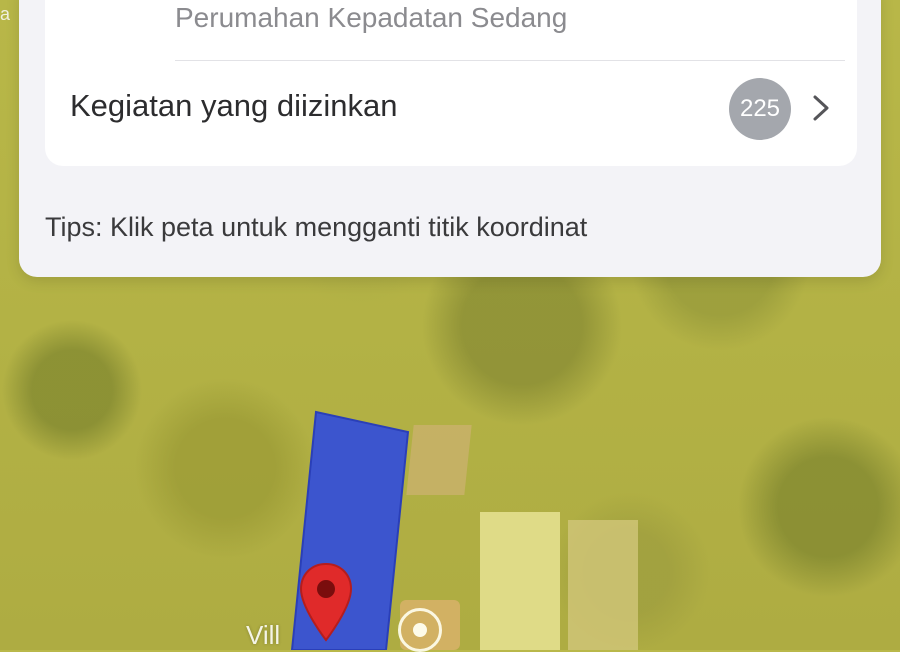  Describe the element at coordinates (234, 105) in the screenshot. I see `allowed-activities-label: Kegiatan yang diizinkan` at that location.